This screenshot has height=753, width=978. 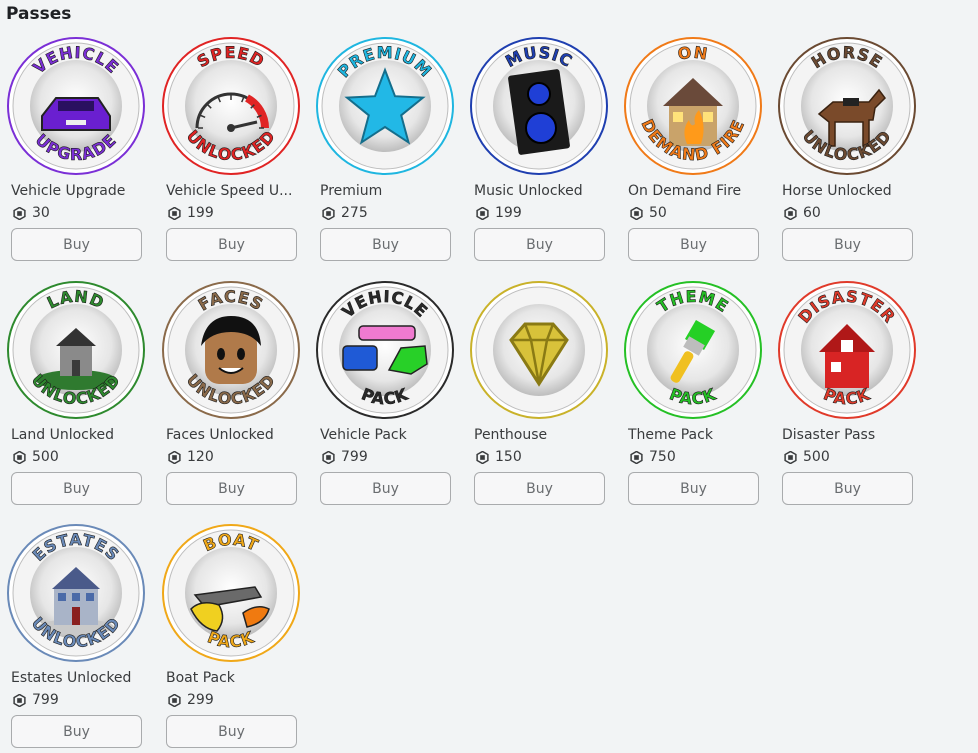 I want to click on pass-badge-image: THEMEPACK, so click(x=693, y=350).